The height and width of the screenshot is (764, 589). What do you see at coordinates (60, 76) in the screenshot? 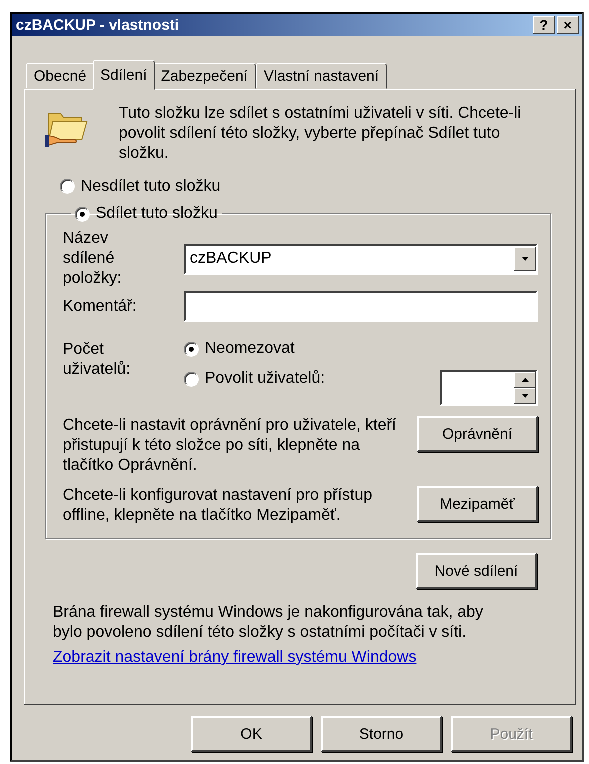
I see `tab: Obecné` at bounding box center [60, 76].